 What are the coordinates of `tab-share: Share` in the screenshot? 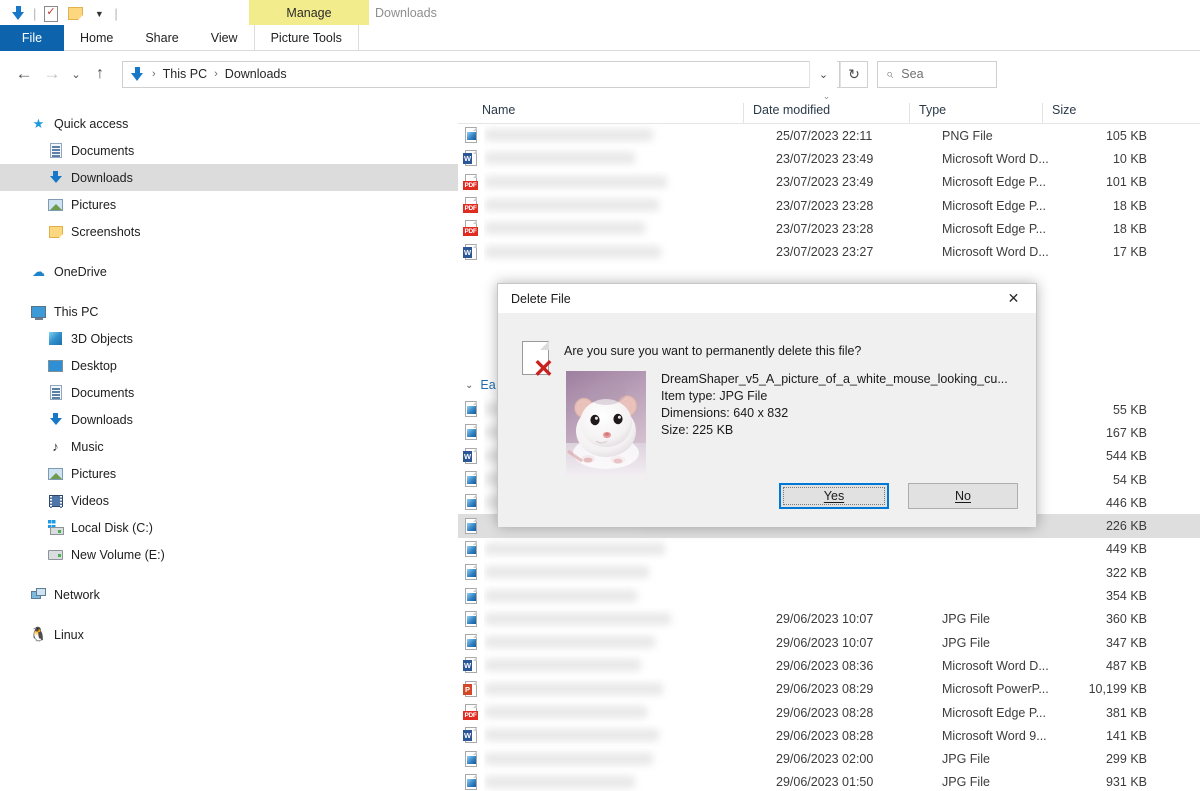 It's located at (161, 38).